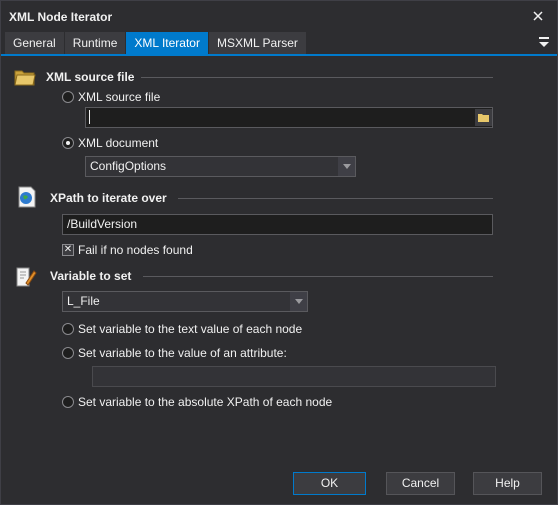 This screenshot has height=505, width=558. Describe the element at coordinates (538, 16) in the screenshot. I see `close-icon` at that location.